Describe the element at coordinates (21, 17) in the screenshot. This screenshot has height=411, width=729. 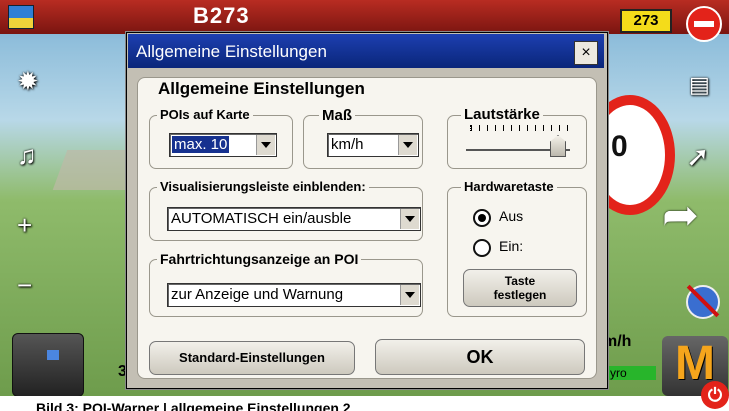
I see `map-mode-icon` at that location.